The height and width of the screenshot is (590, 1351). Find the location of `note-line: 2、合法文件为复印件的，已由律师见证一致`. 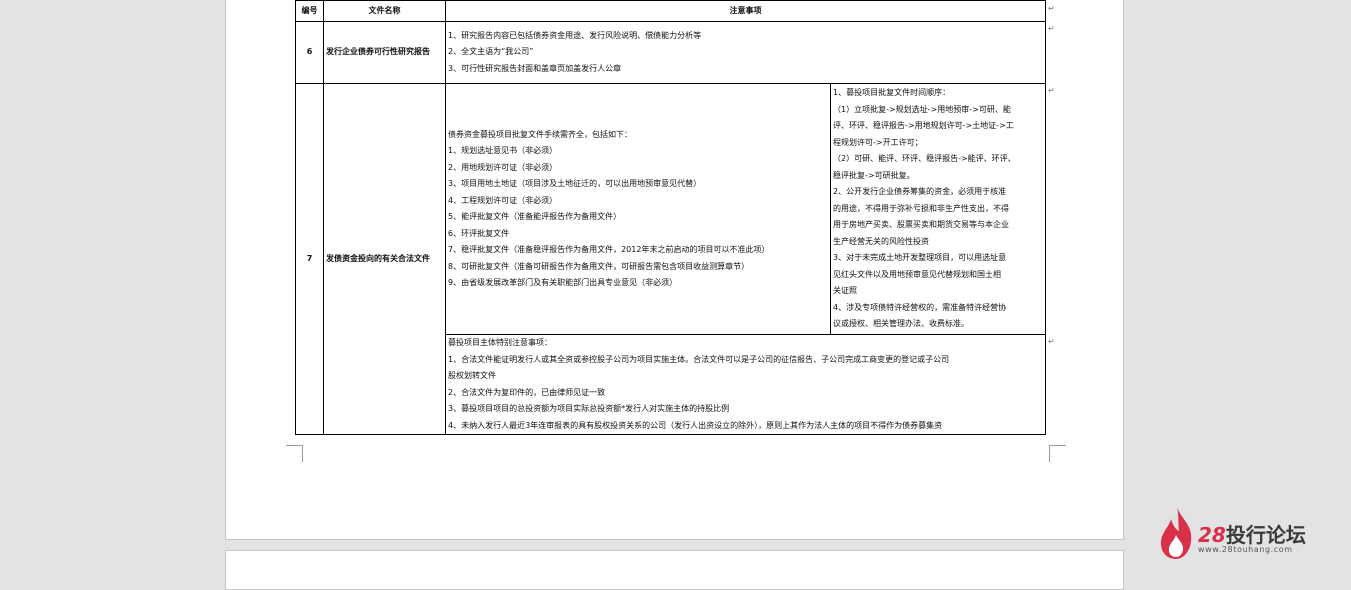

note-line: 2、合法文件为复印件的，已由律师见证一致 is located at coordinates (527, 392).